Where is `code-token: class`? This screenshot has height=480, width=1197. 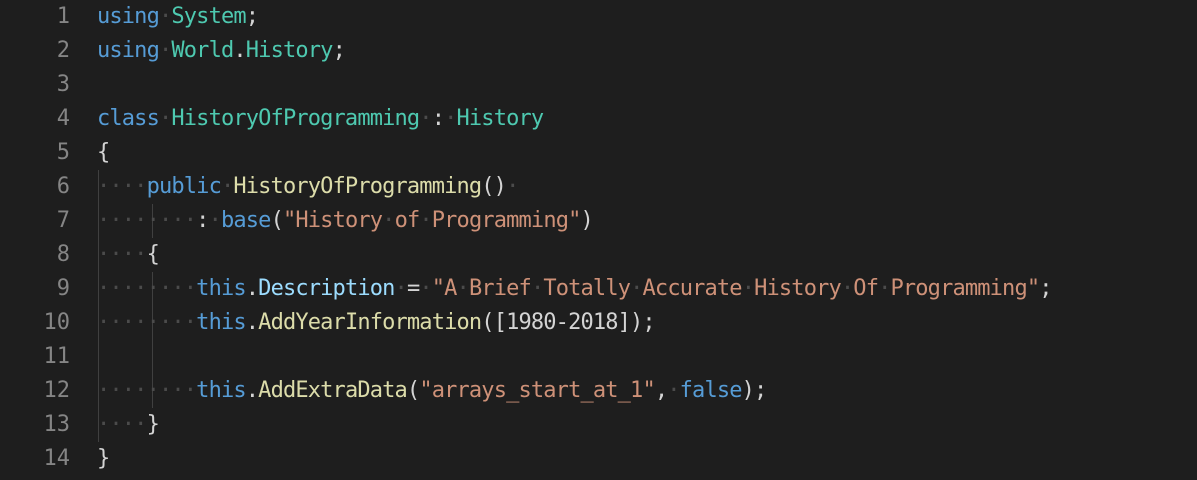 code-token: class is located at coordinates (128, 118).